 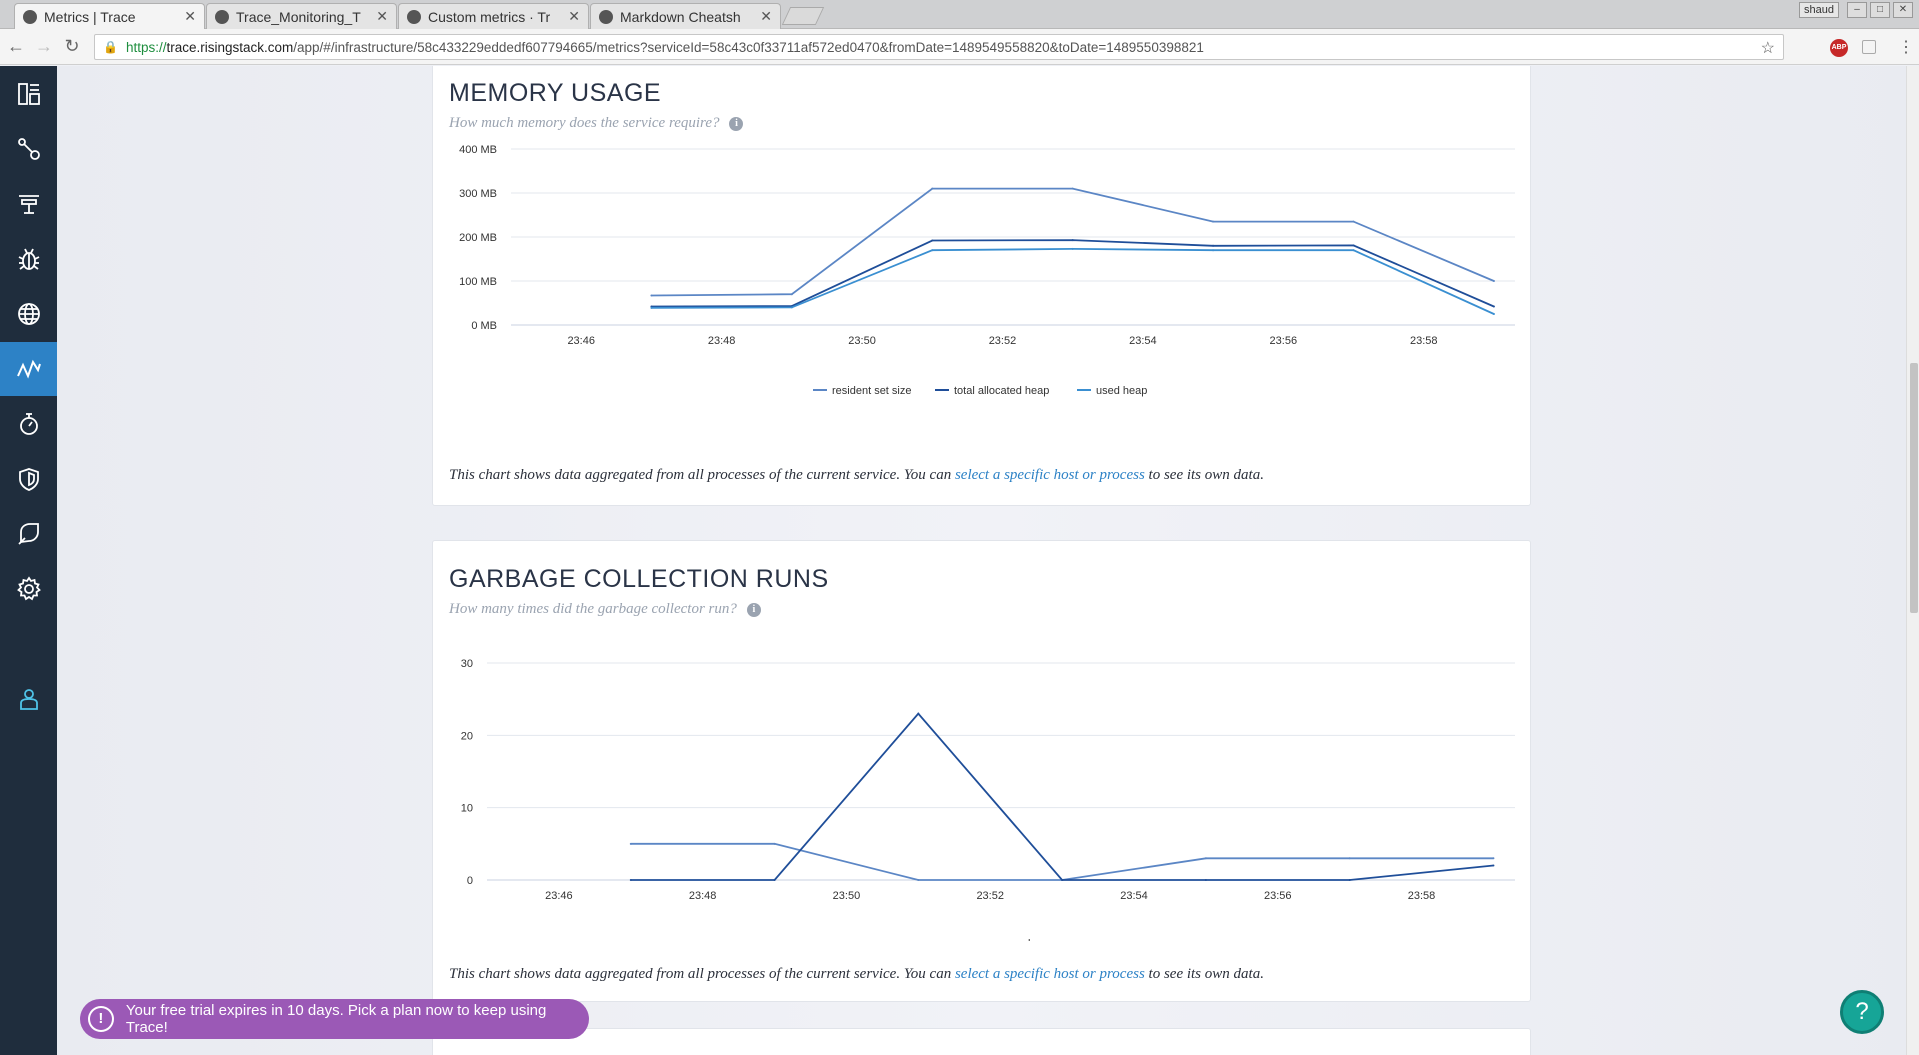 I want to click on profile-button: shaud, so click(x=1819, y=10).